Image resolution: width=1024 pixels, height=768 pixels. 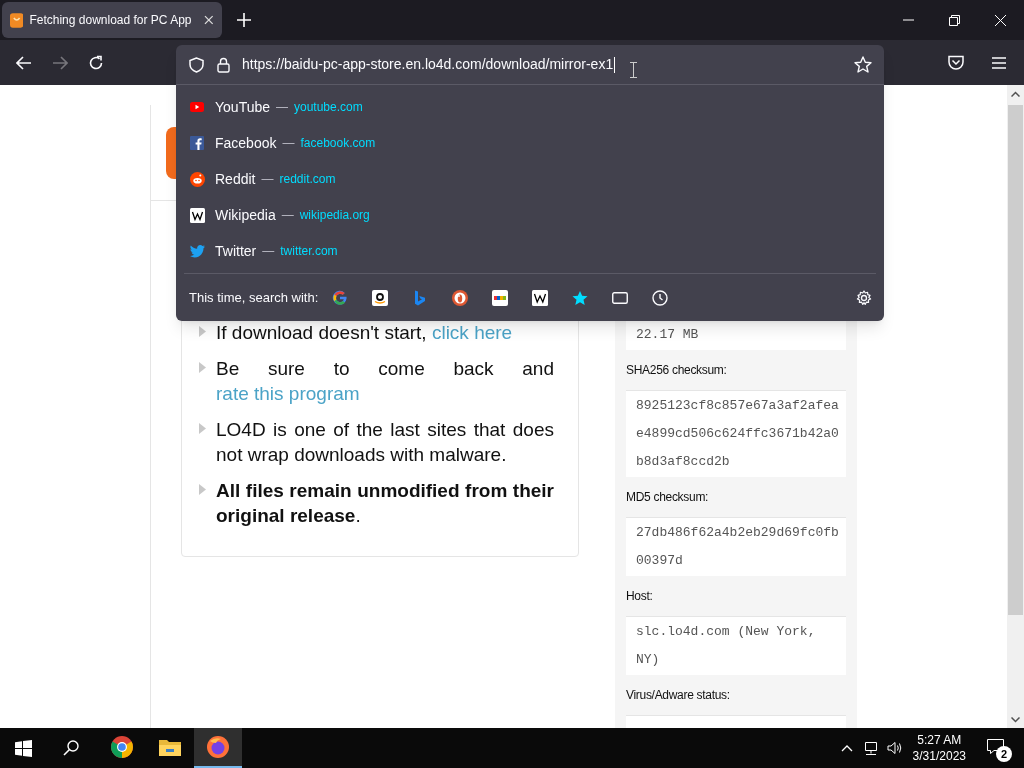 I want to click on suggestion-title: Wikipedia, so click(x=245, y=215).